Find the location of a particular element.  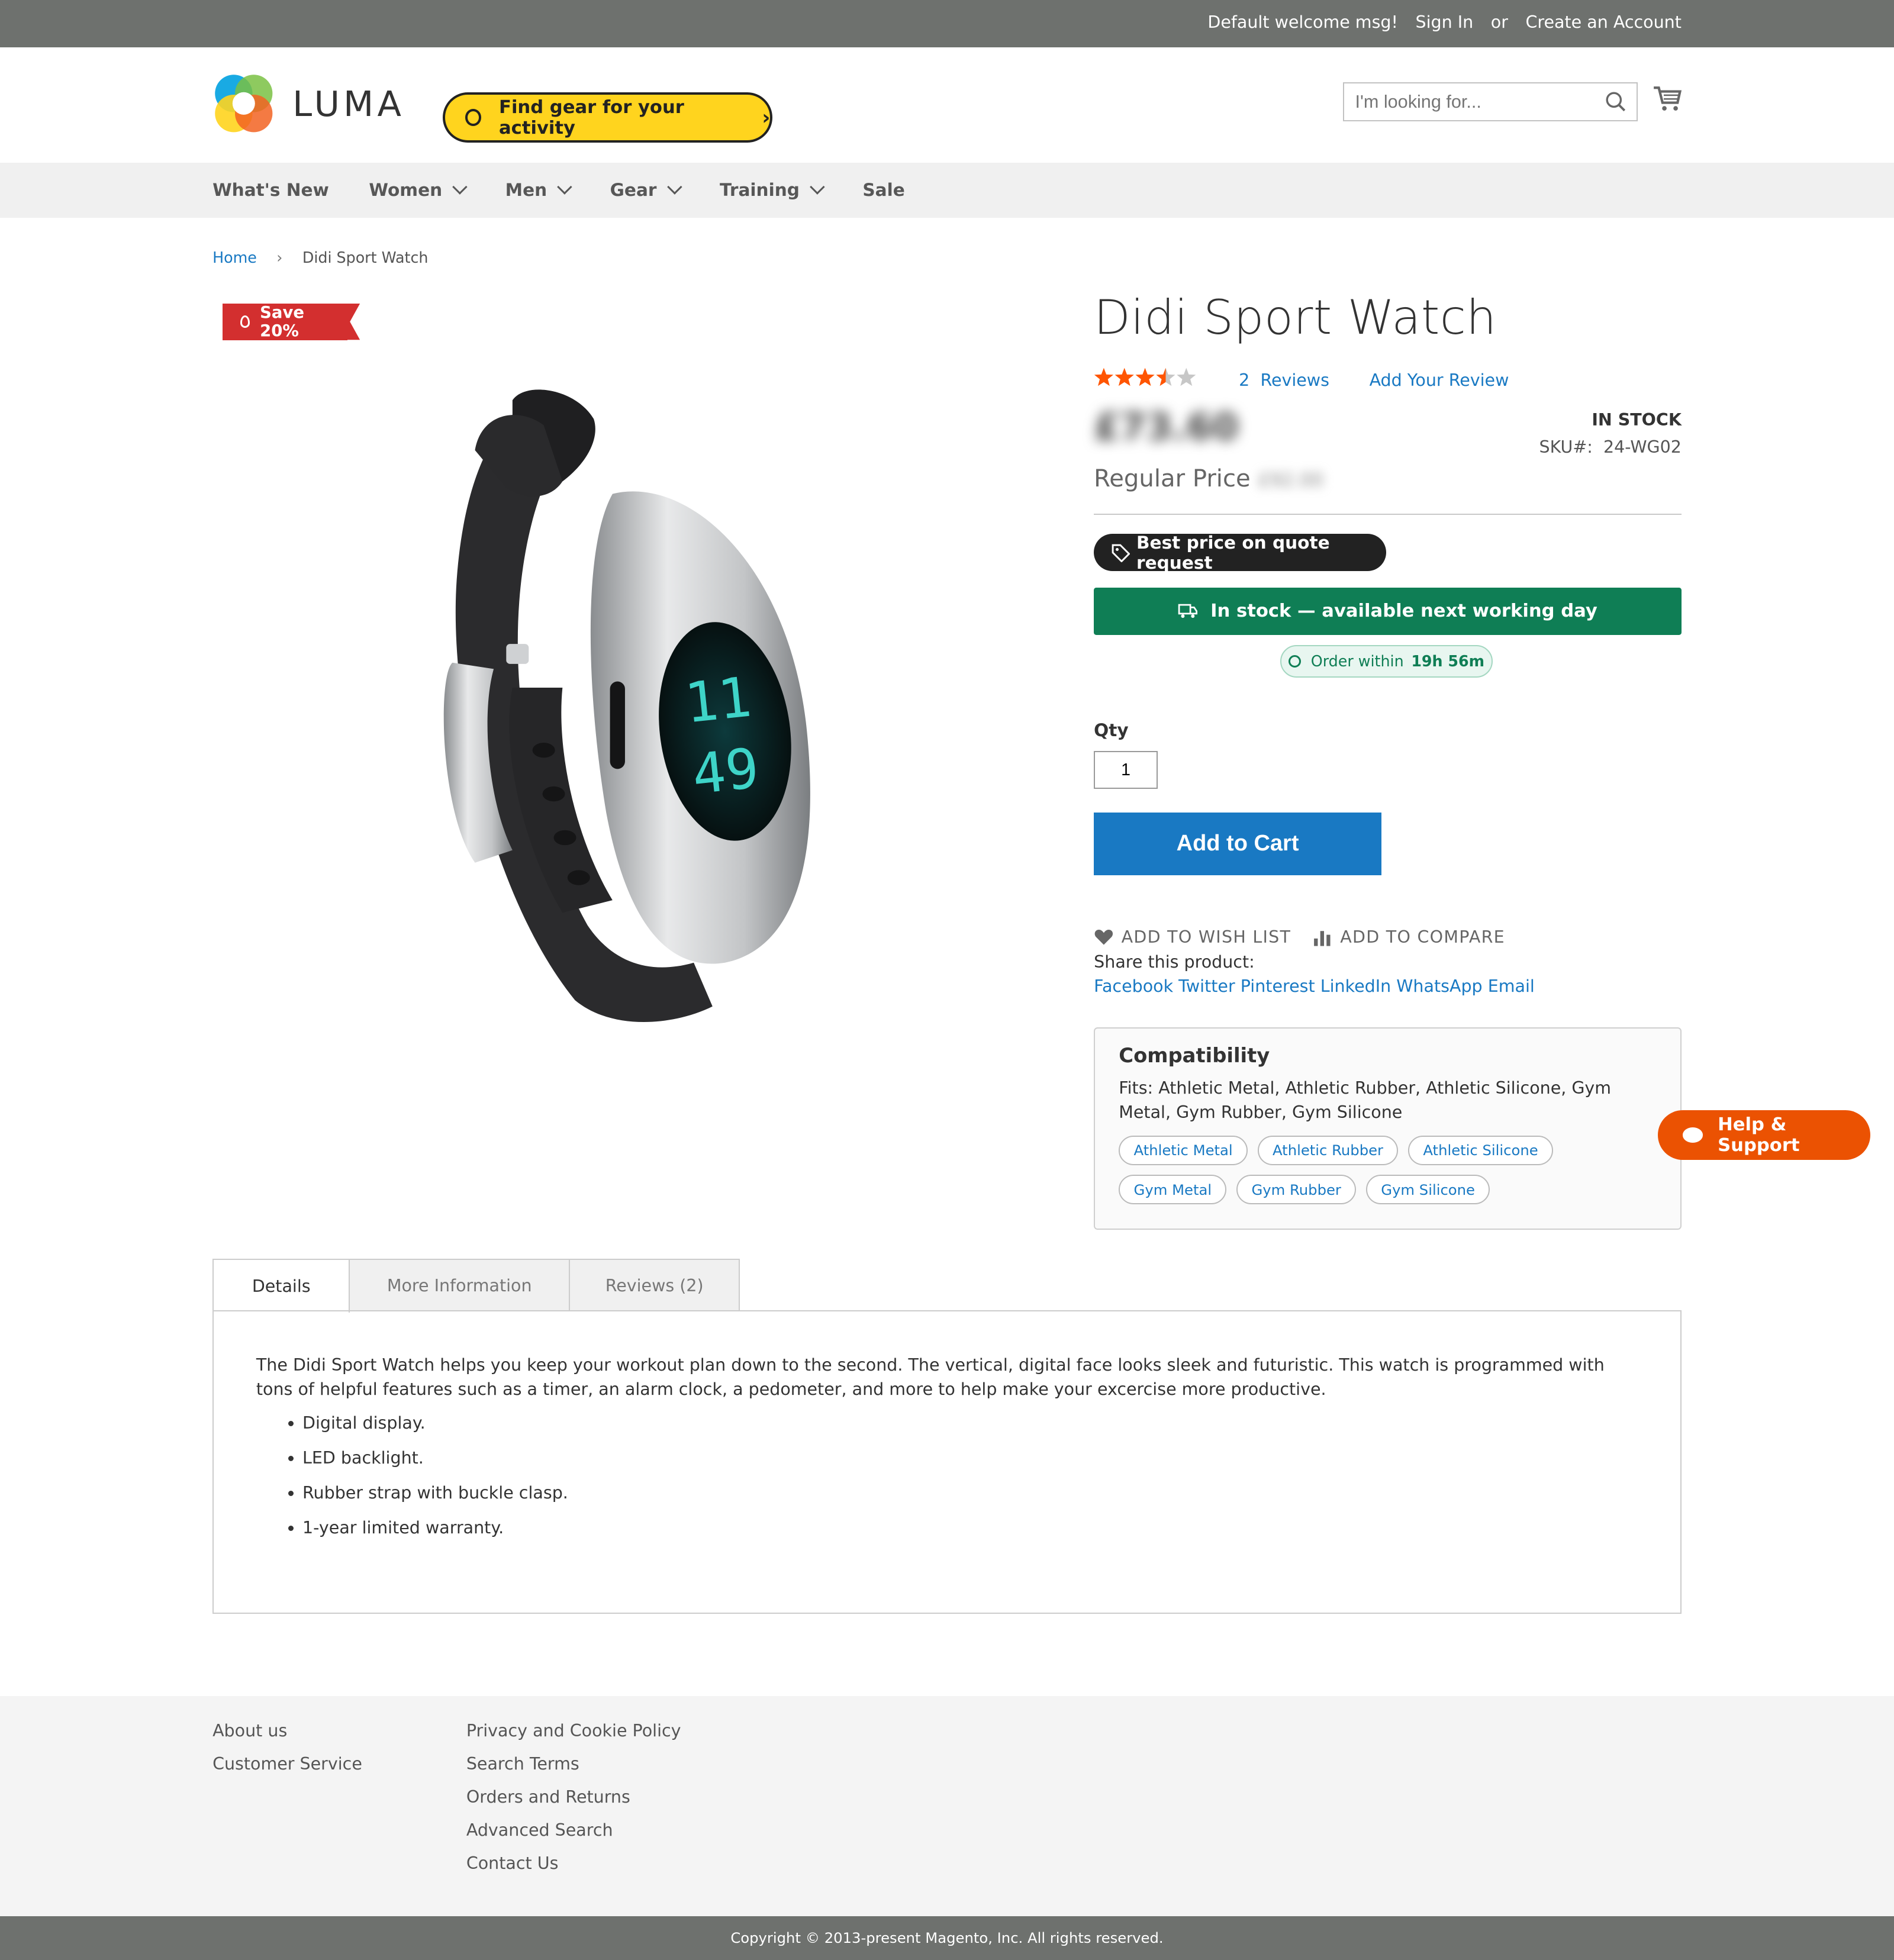

stock-status: IN STOCK is located at coordinates (1637, 420).